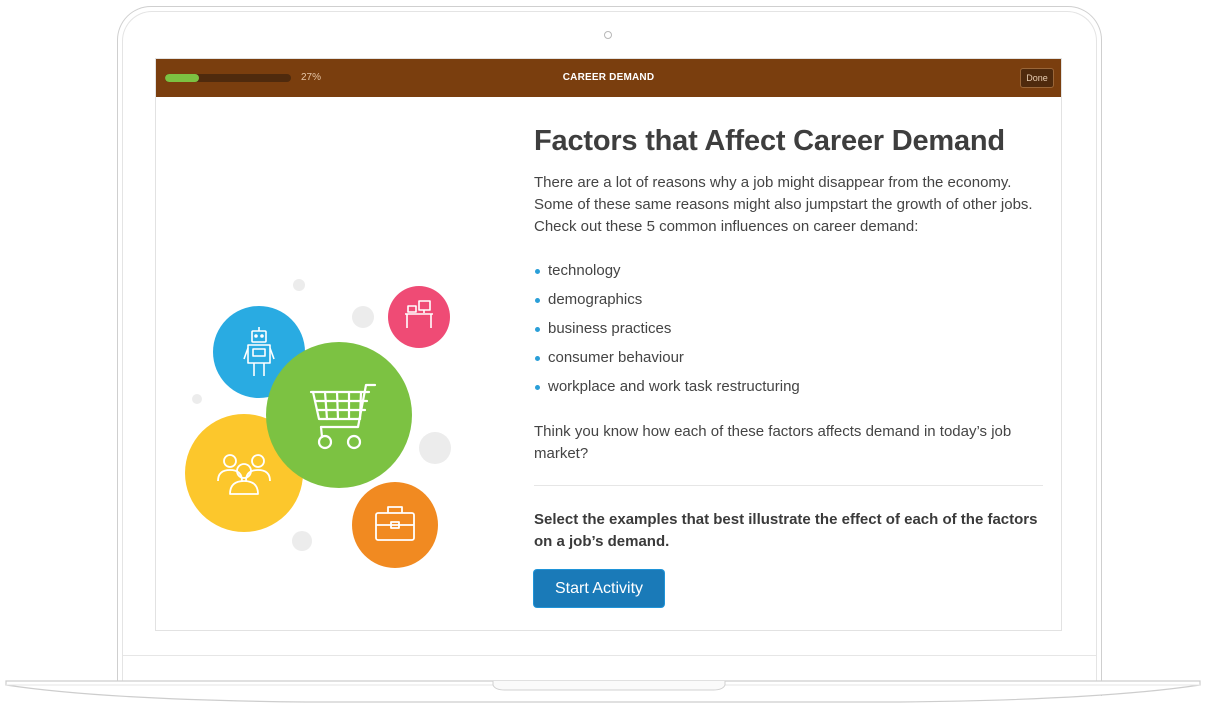 This screenshot has width=1206, height=704. Describe the element at coordinates (603, 691) in the screenshot. I see `laptop-base` at that location.